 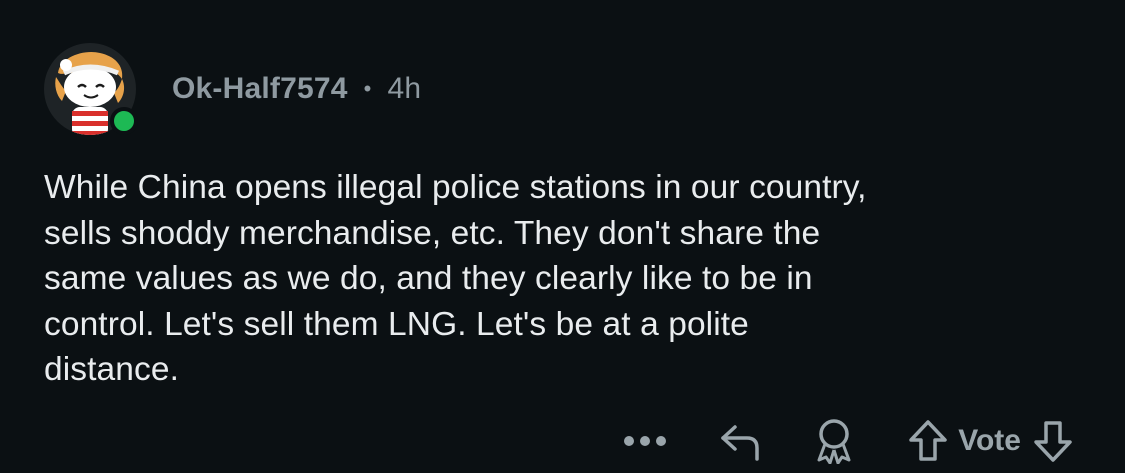 I want to click on upvote-button, so click(x=928, y=441).